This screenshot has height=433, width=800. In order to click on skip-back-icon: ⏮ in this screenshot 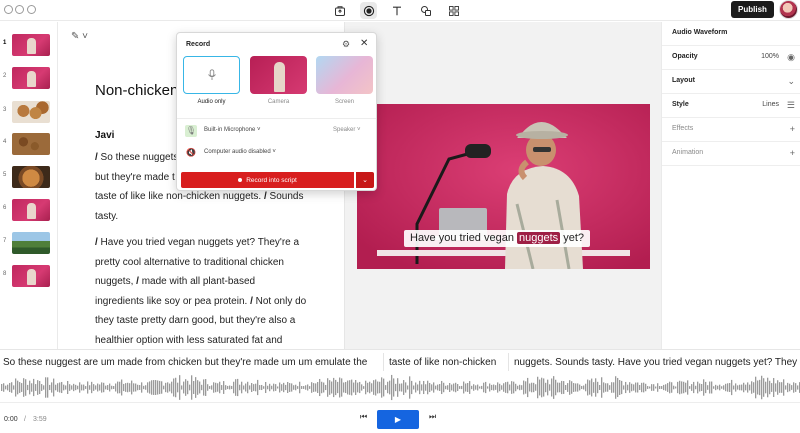, I will do `click(363, 417)`.